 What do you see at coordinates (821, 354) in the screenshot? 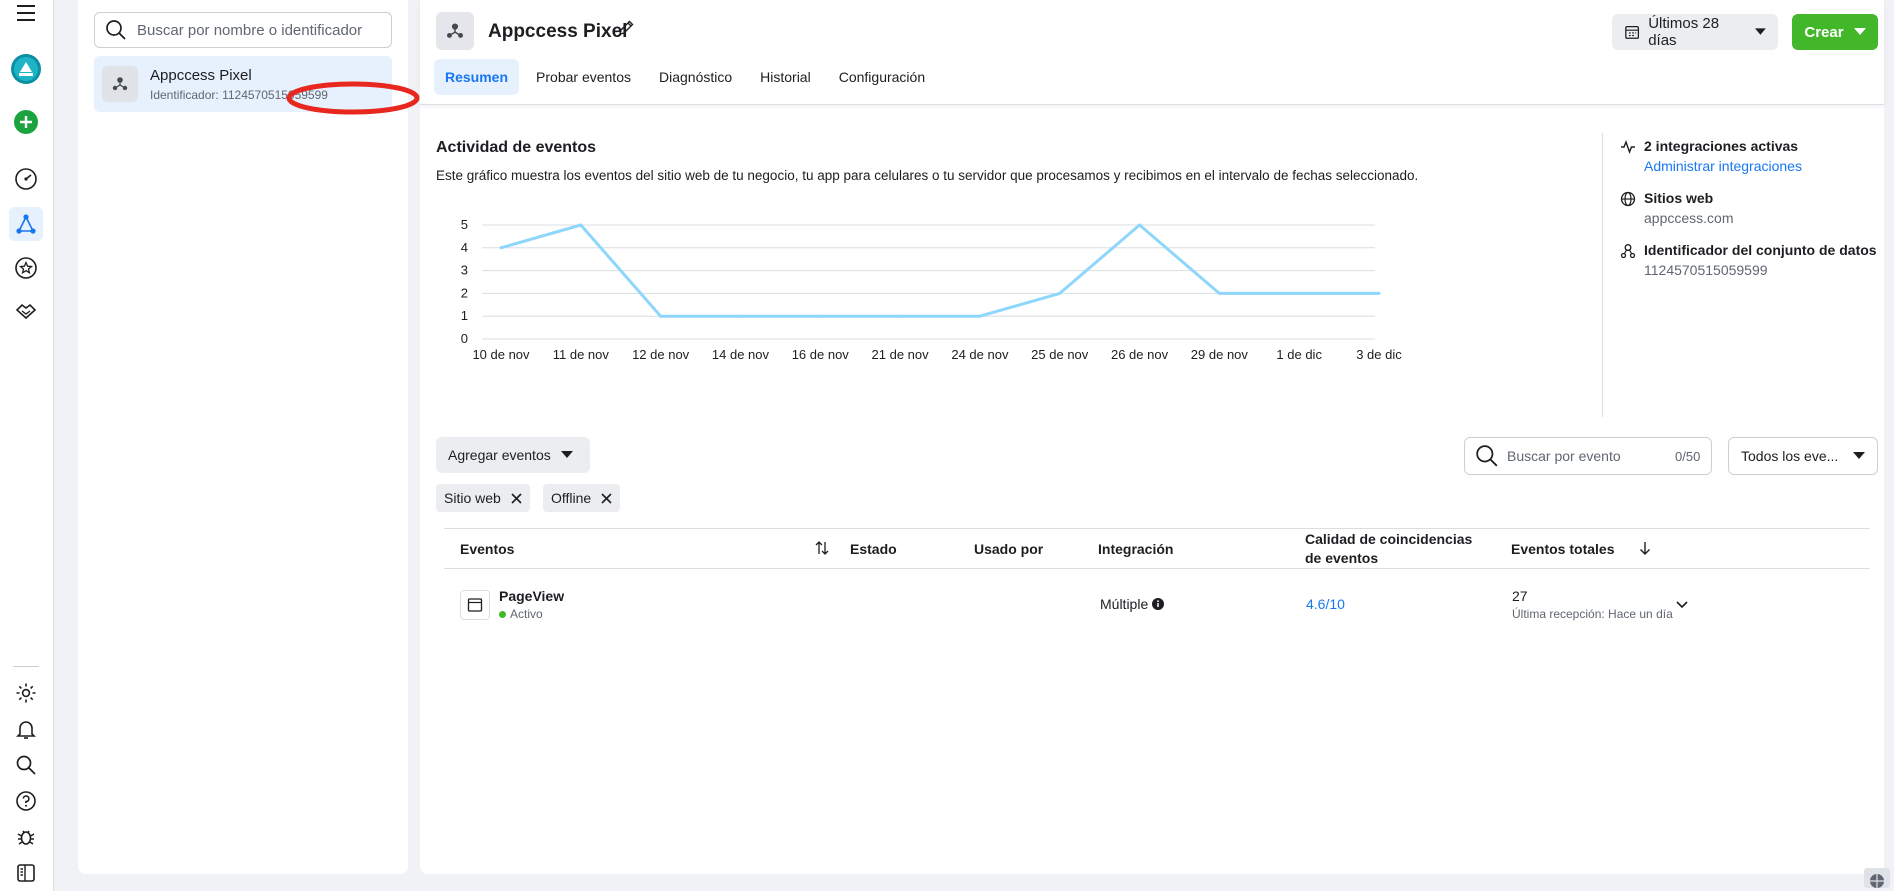
I see `x-tick-label: 16 de nov` at bounding box center [821, 354].